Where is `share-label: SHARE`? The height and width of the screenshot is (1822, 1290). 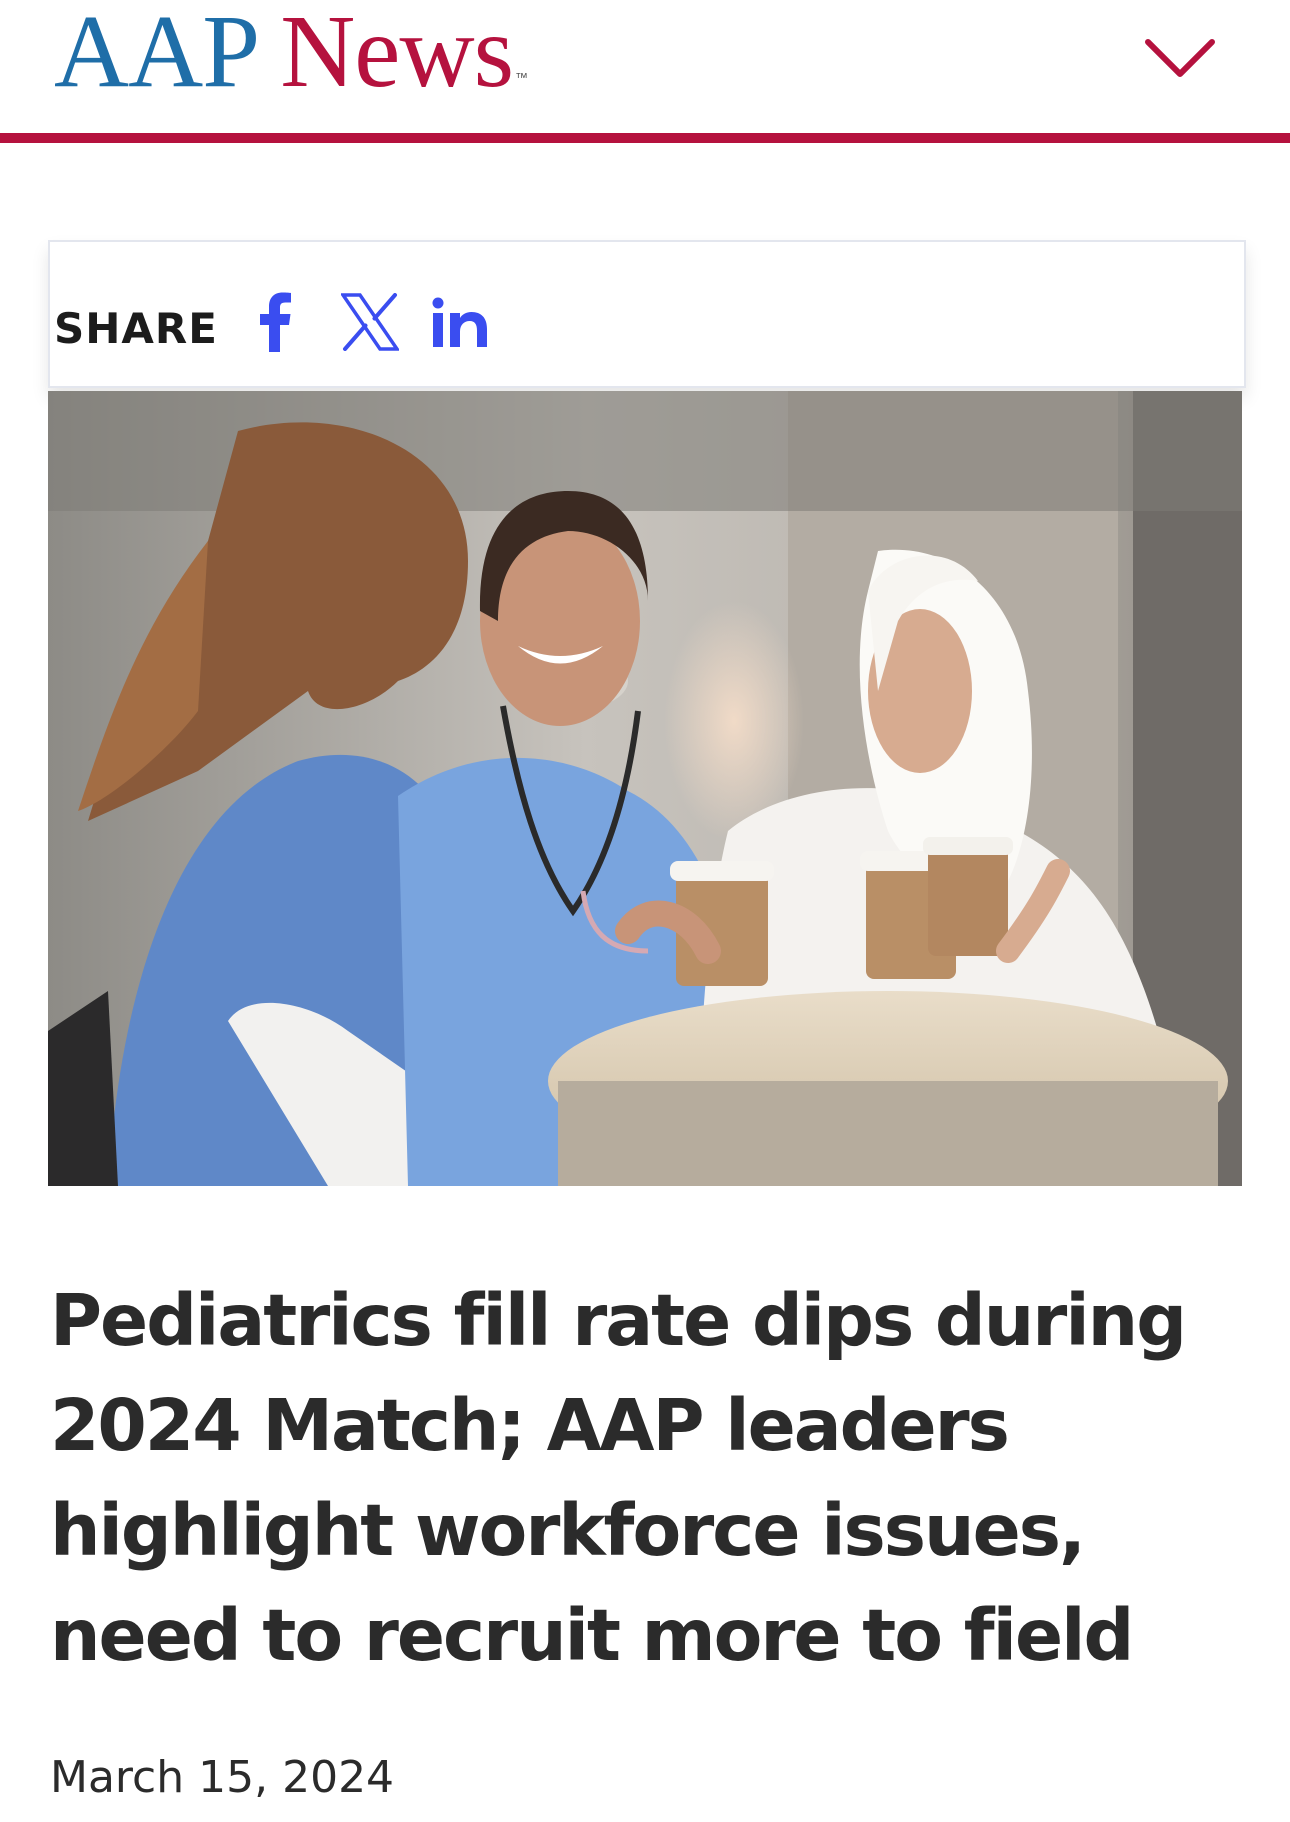 share-label: SHARE is located at coordinates (136, 328).